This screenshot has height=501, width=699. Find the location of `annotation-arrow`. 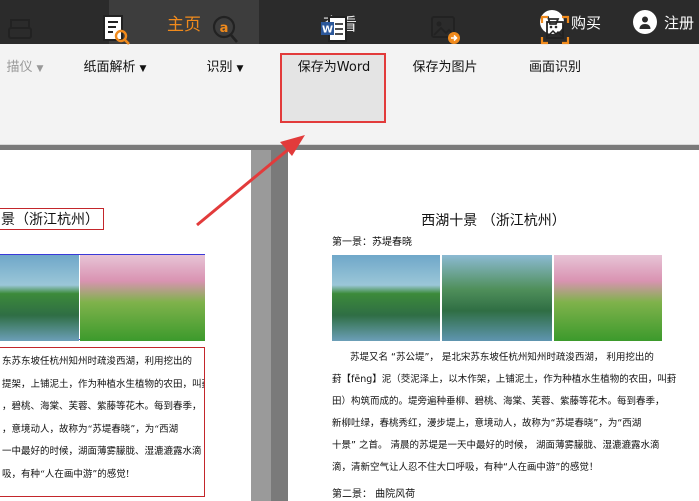

annotation-arrow is located at coordinates (250, 181).